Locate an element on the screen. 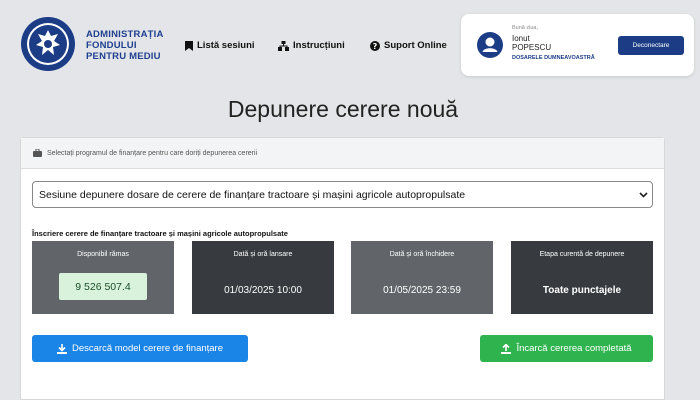 The width and height of the screenshot is (700, 400). upload-application-button: Încarcă cererea completată is located at coordinates (566, 348).